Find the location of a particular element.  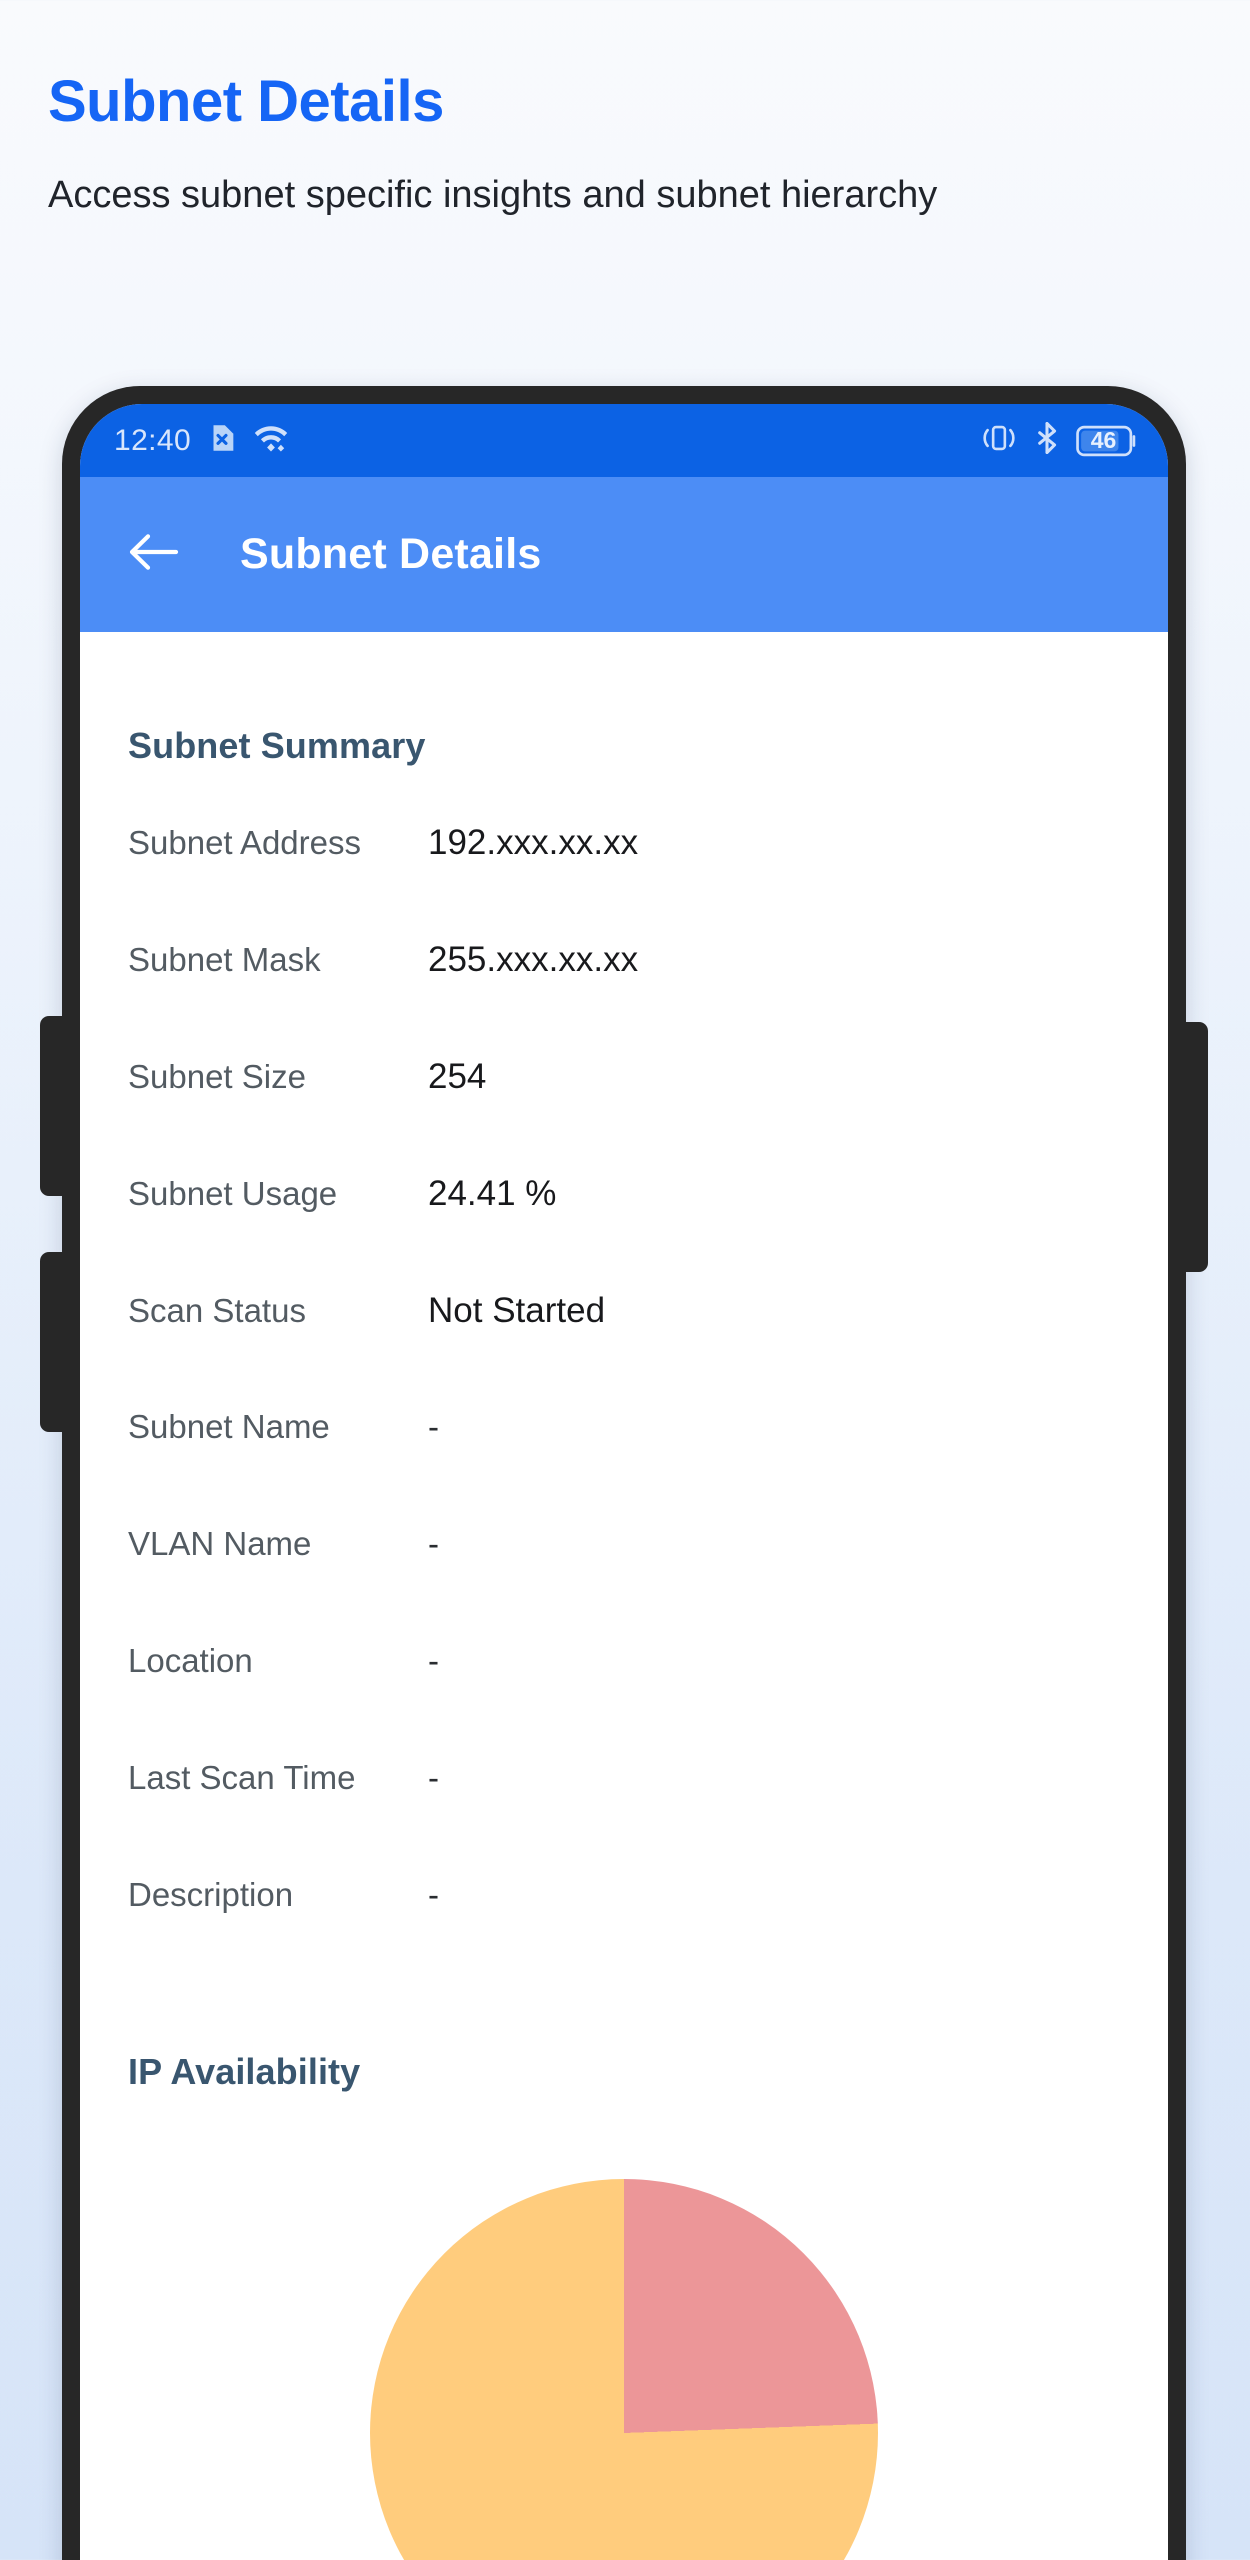

status-bar-right: 46 is located at coordinates (1059, 440).